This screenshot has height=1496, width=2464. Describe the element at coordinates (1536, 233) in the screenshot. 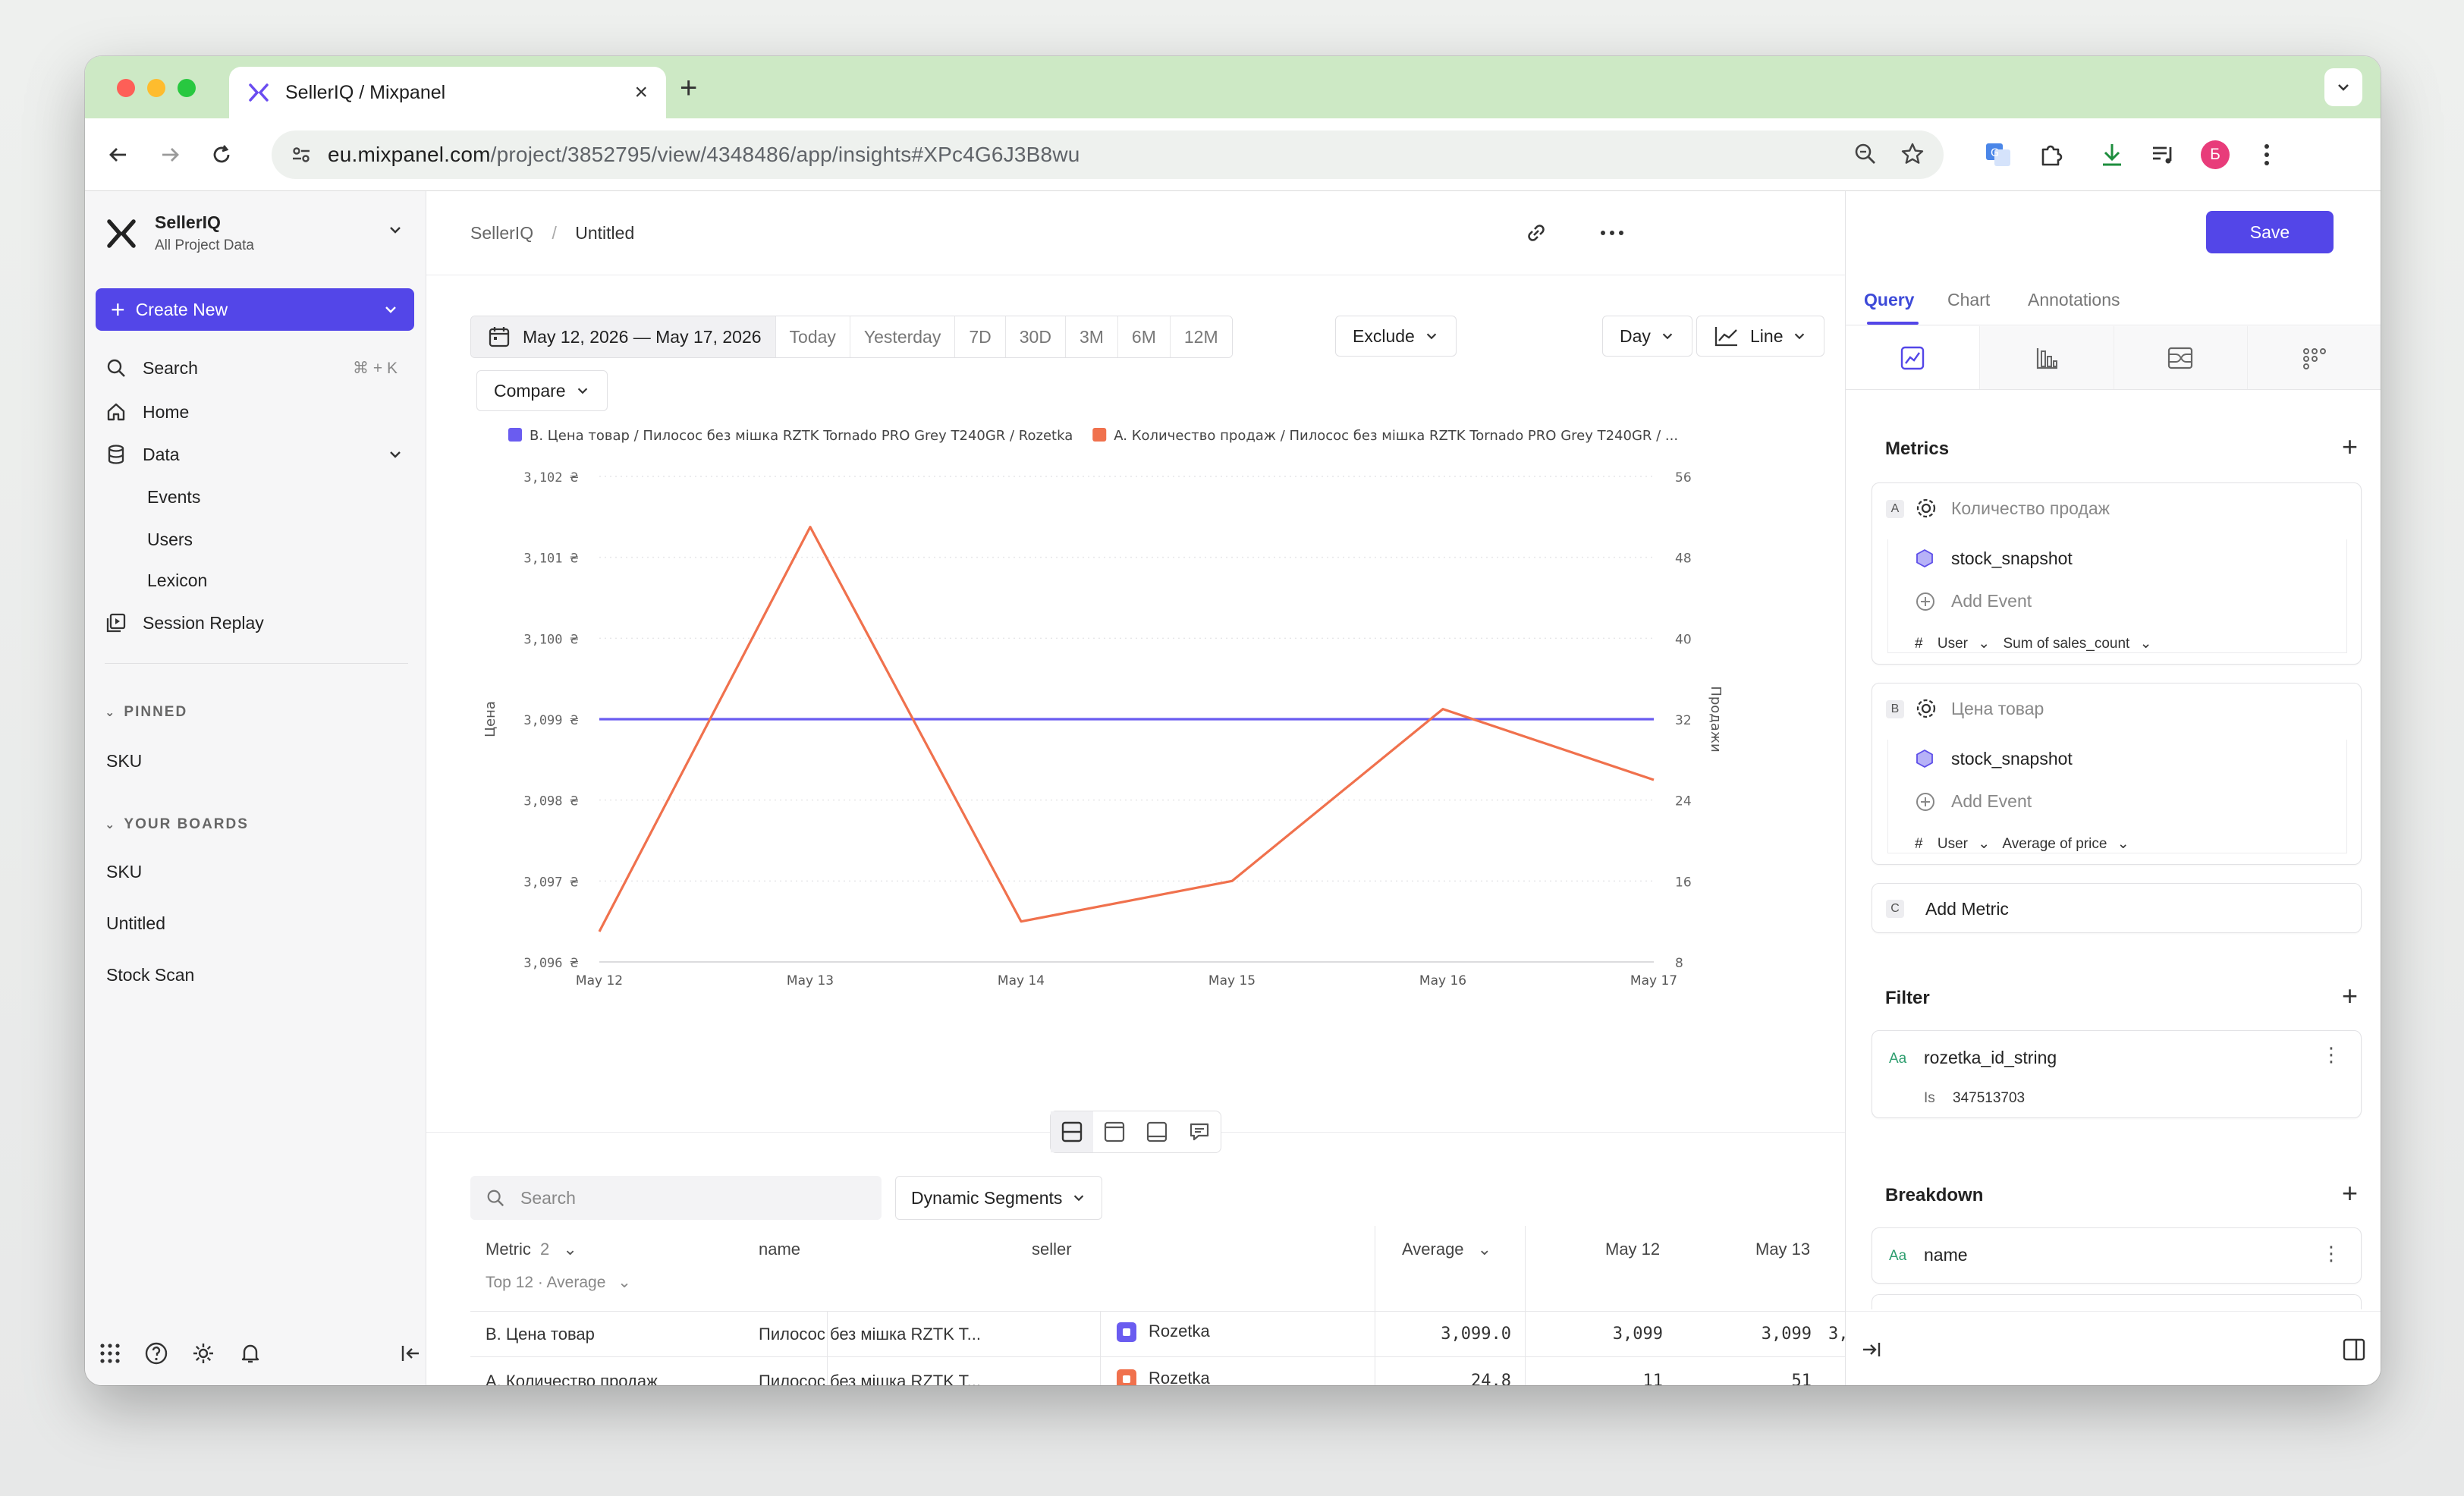

I see `link-icon` at that location.